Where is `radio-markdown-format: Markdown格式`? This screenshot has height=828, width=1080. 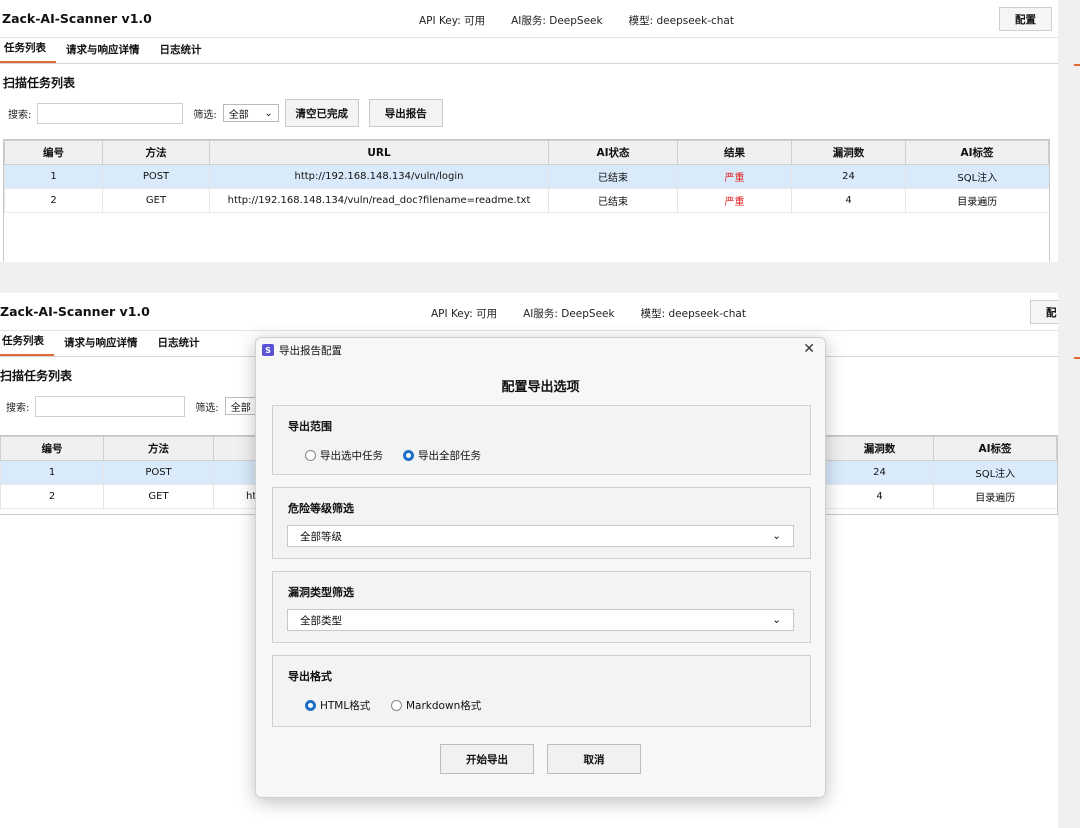 radio-markdown-format: Markdown格式 is located at coordinates (436, 705).